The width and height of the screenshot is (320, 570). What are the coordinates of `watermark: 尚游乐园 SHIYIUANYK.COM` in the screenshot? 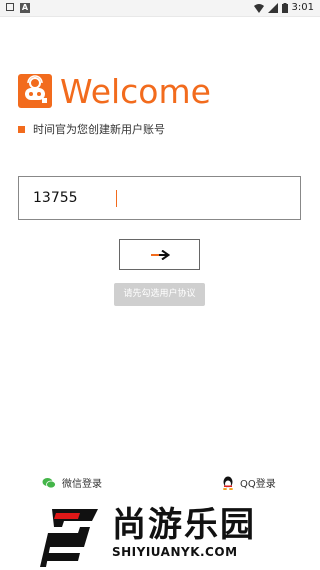 It's located at (180, 537).